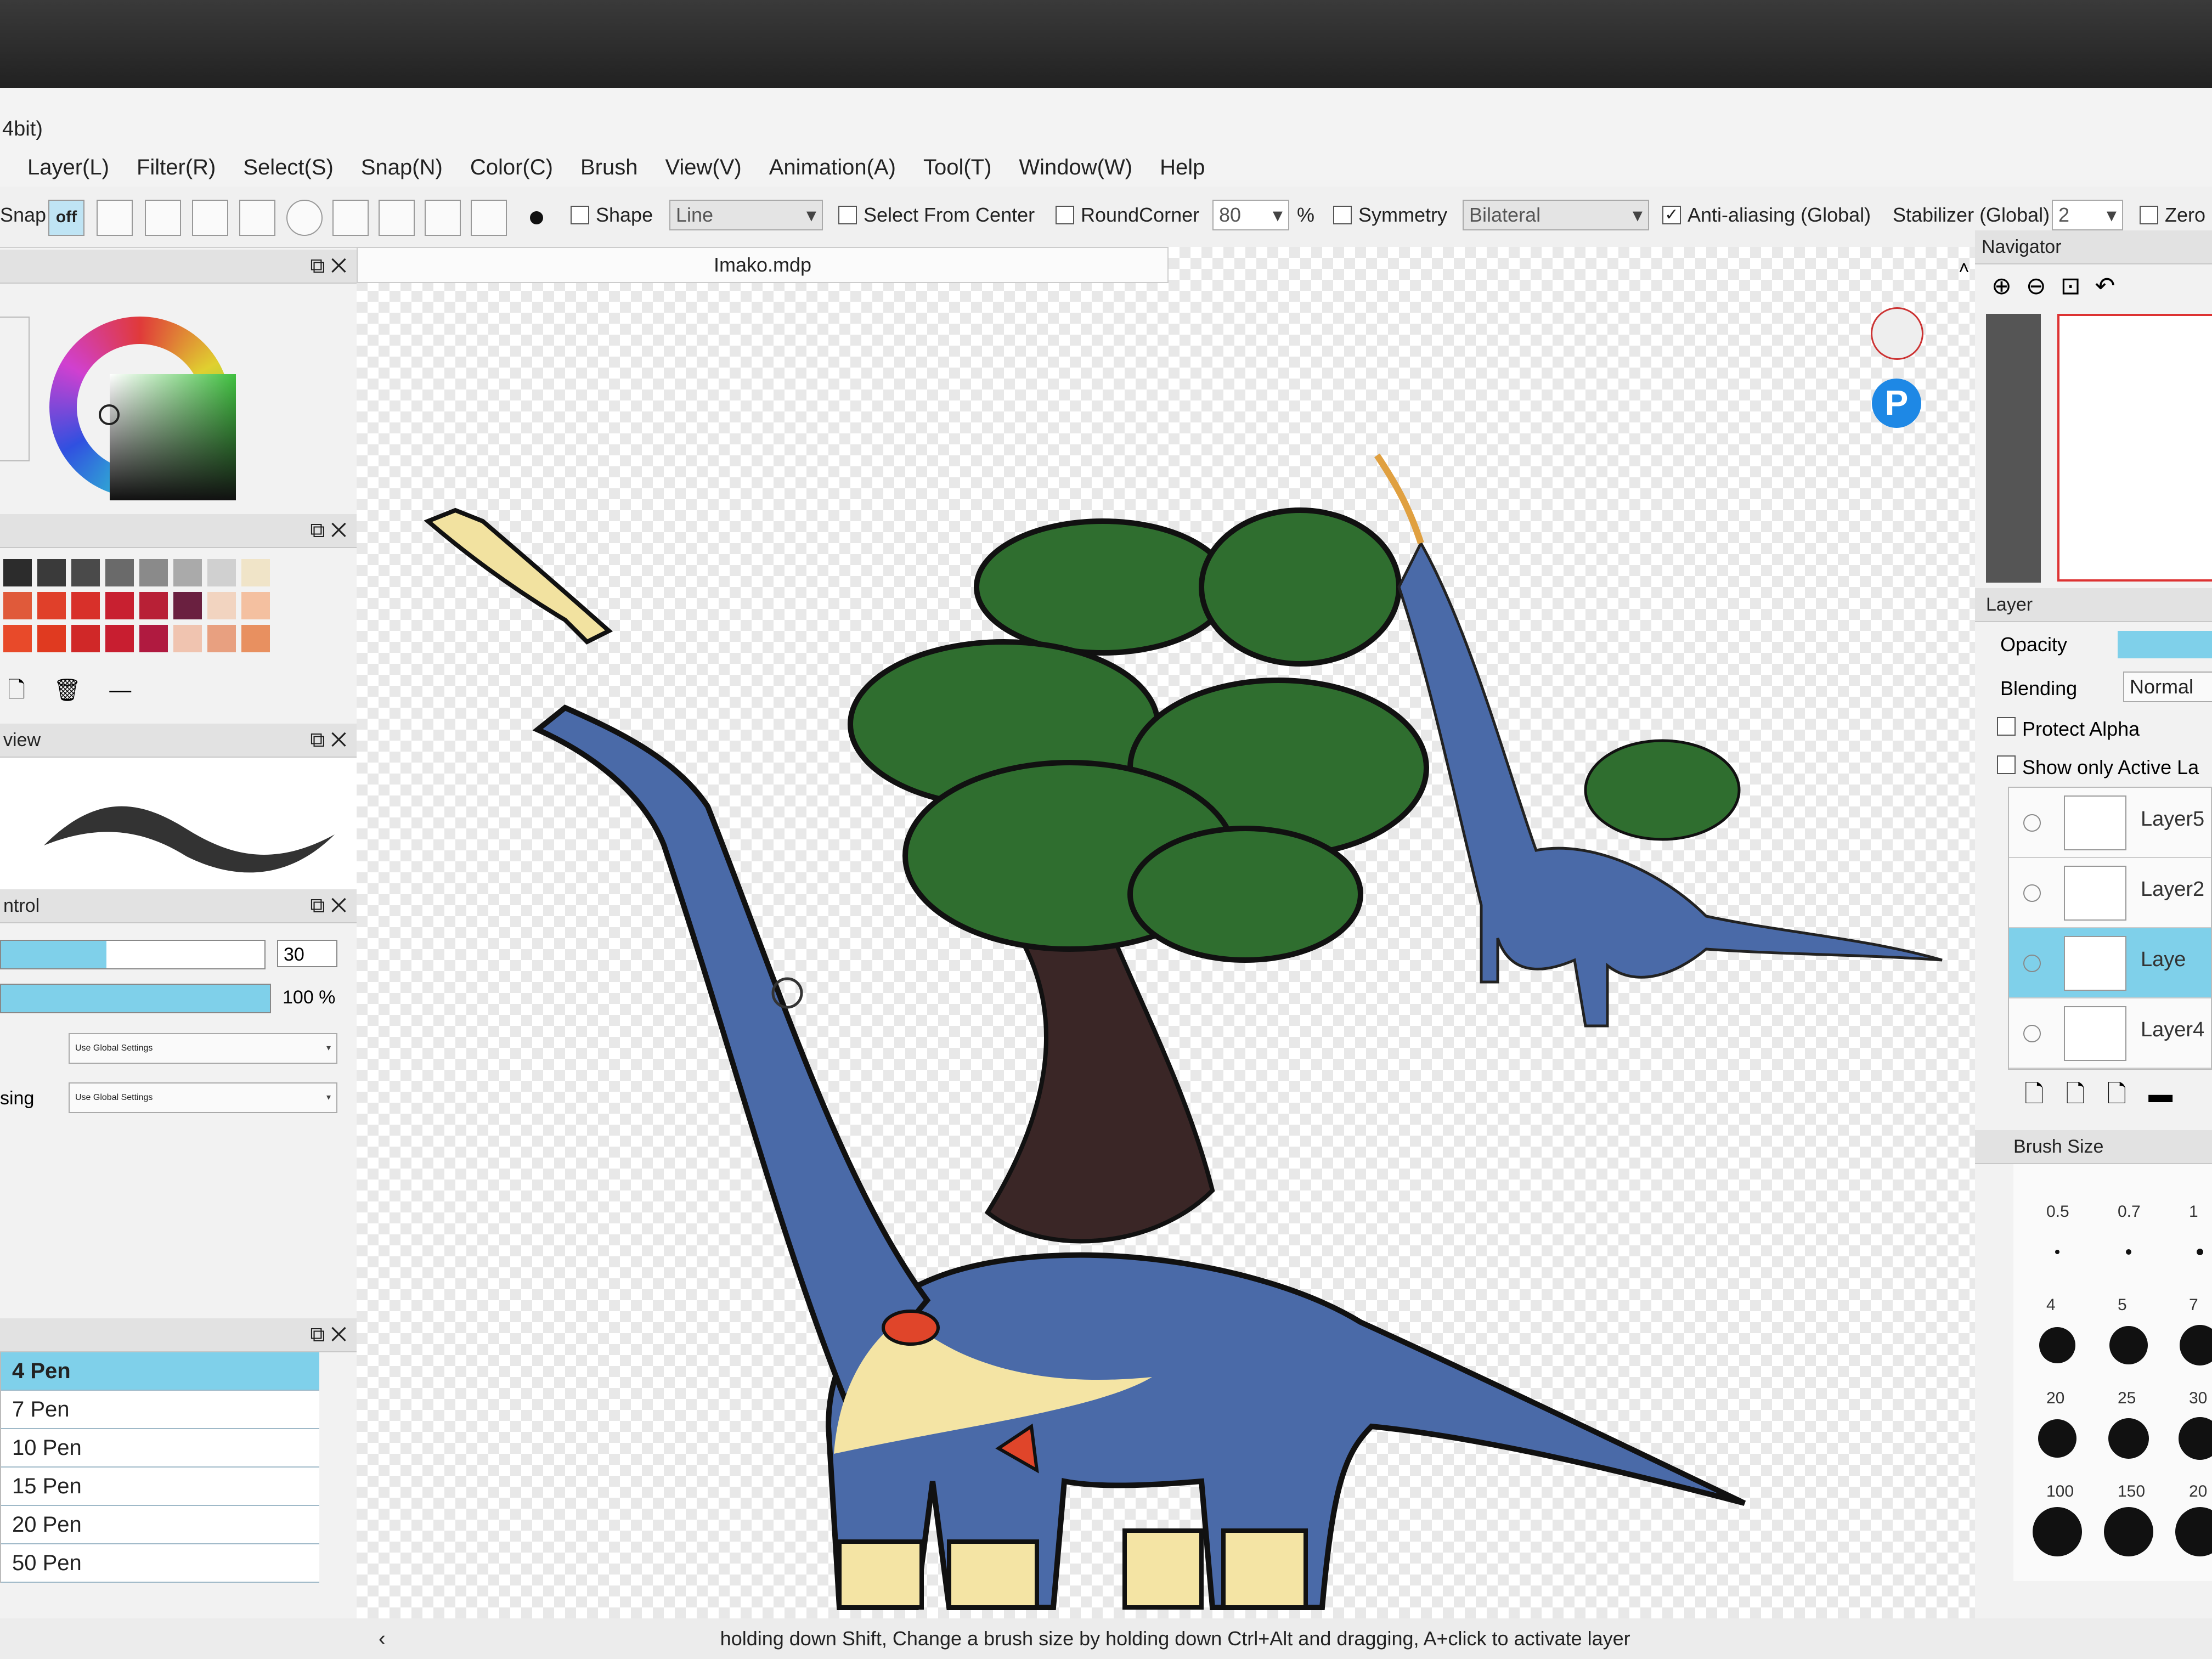 This screenshot has height=1659, width=2212. I want to click on zero-option: Zero, so click(2172, 216).